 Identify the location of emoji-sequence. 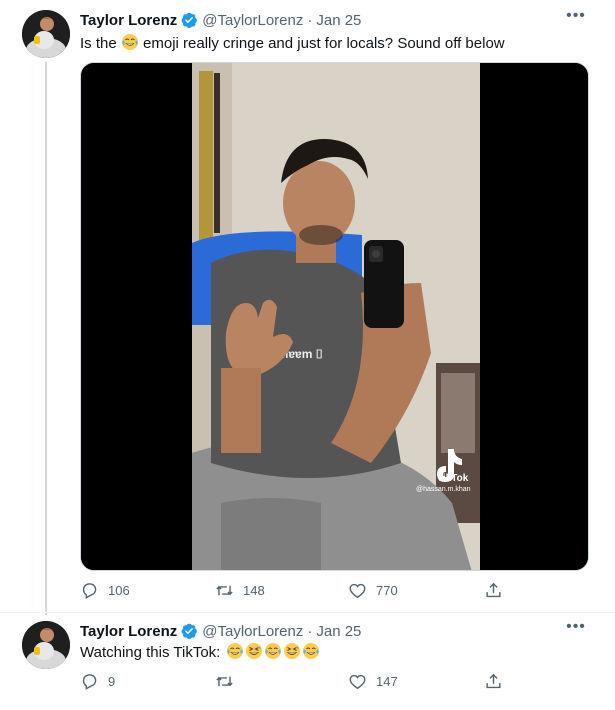
(272, 652).